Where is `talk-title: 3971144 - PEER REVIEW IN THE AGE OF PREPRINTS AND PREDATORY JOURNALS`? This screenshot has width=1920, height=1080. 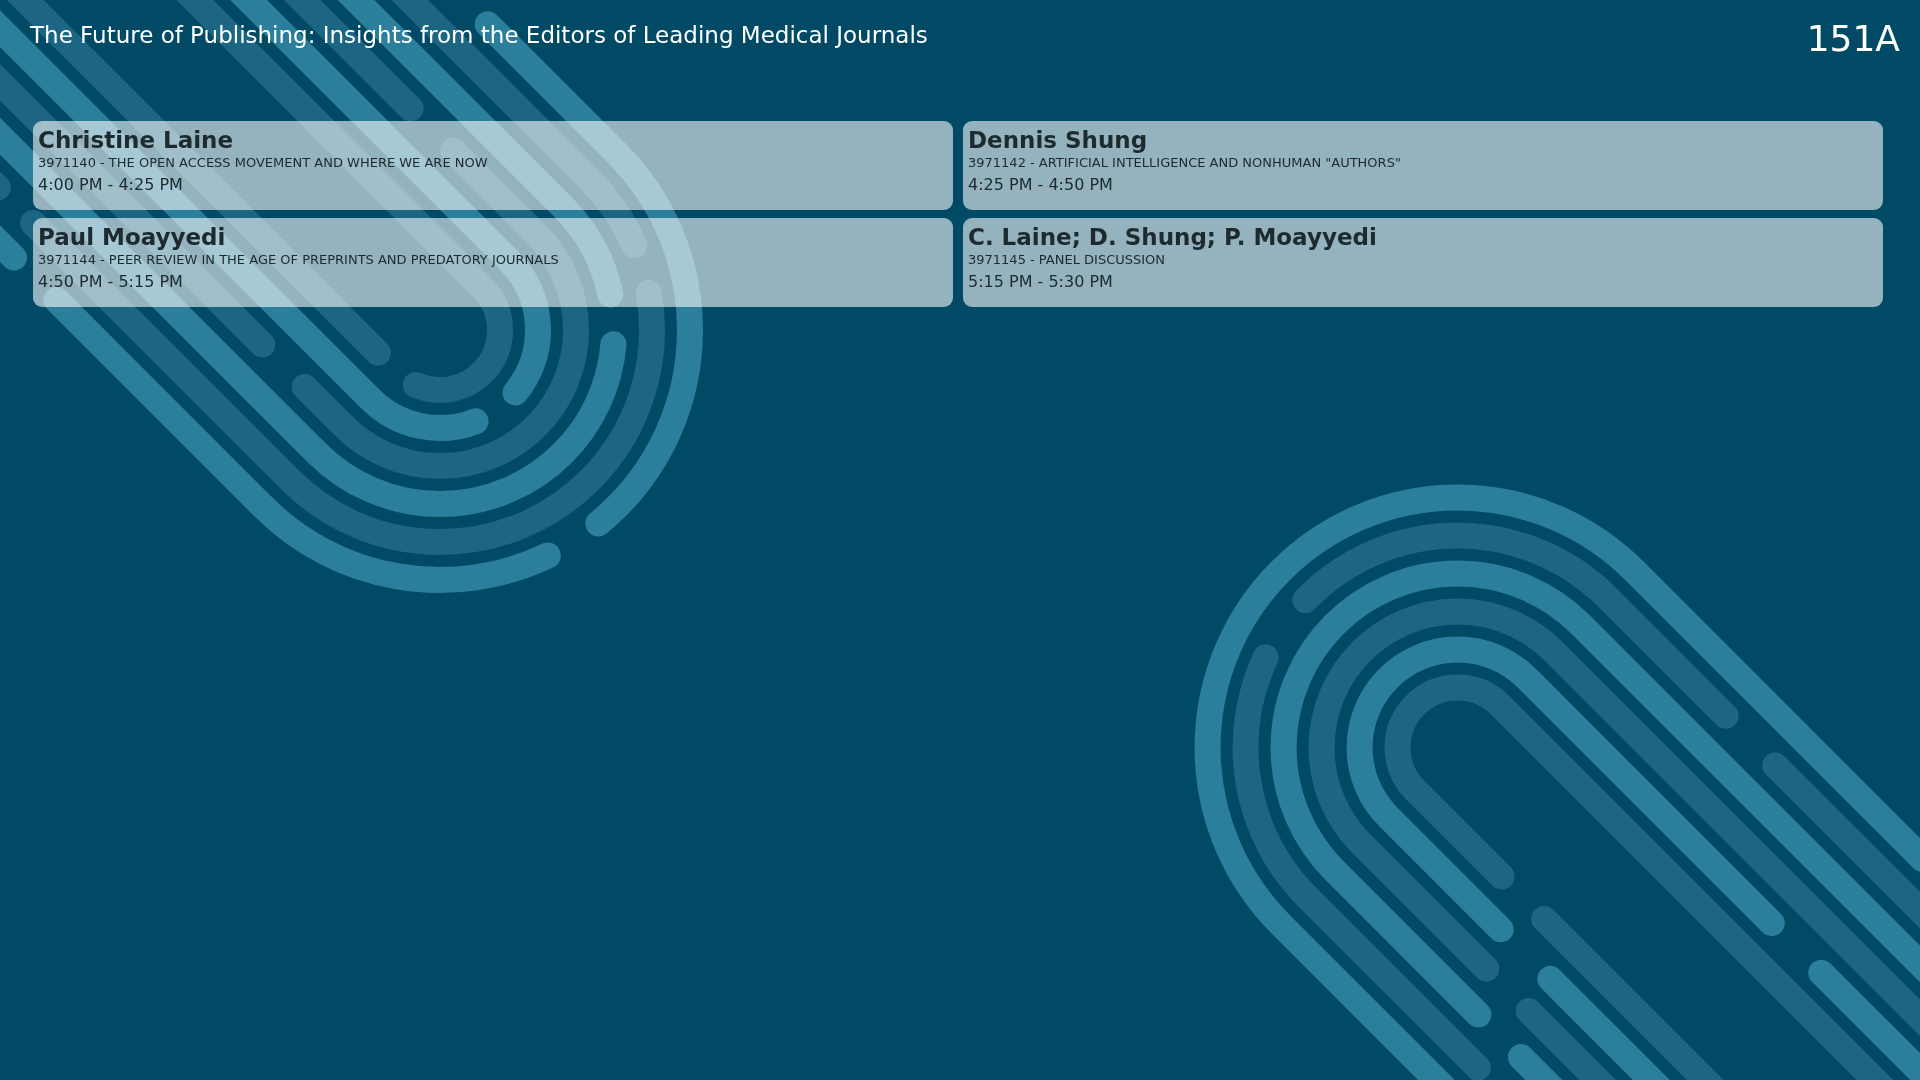
talk-title: 3971144 - PEER REVIEW IN THE AGE OF PREPRINTS AND PREDATORY JOURNALS is located at coordinates (298, 260).